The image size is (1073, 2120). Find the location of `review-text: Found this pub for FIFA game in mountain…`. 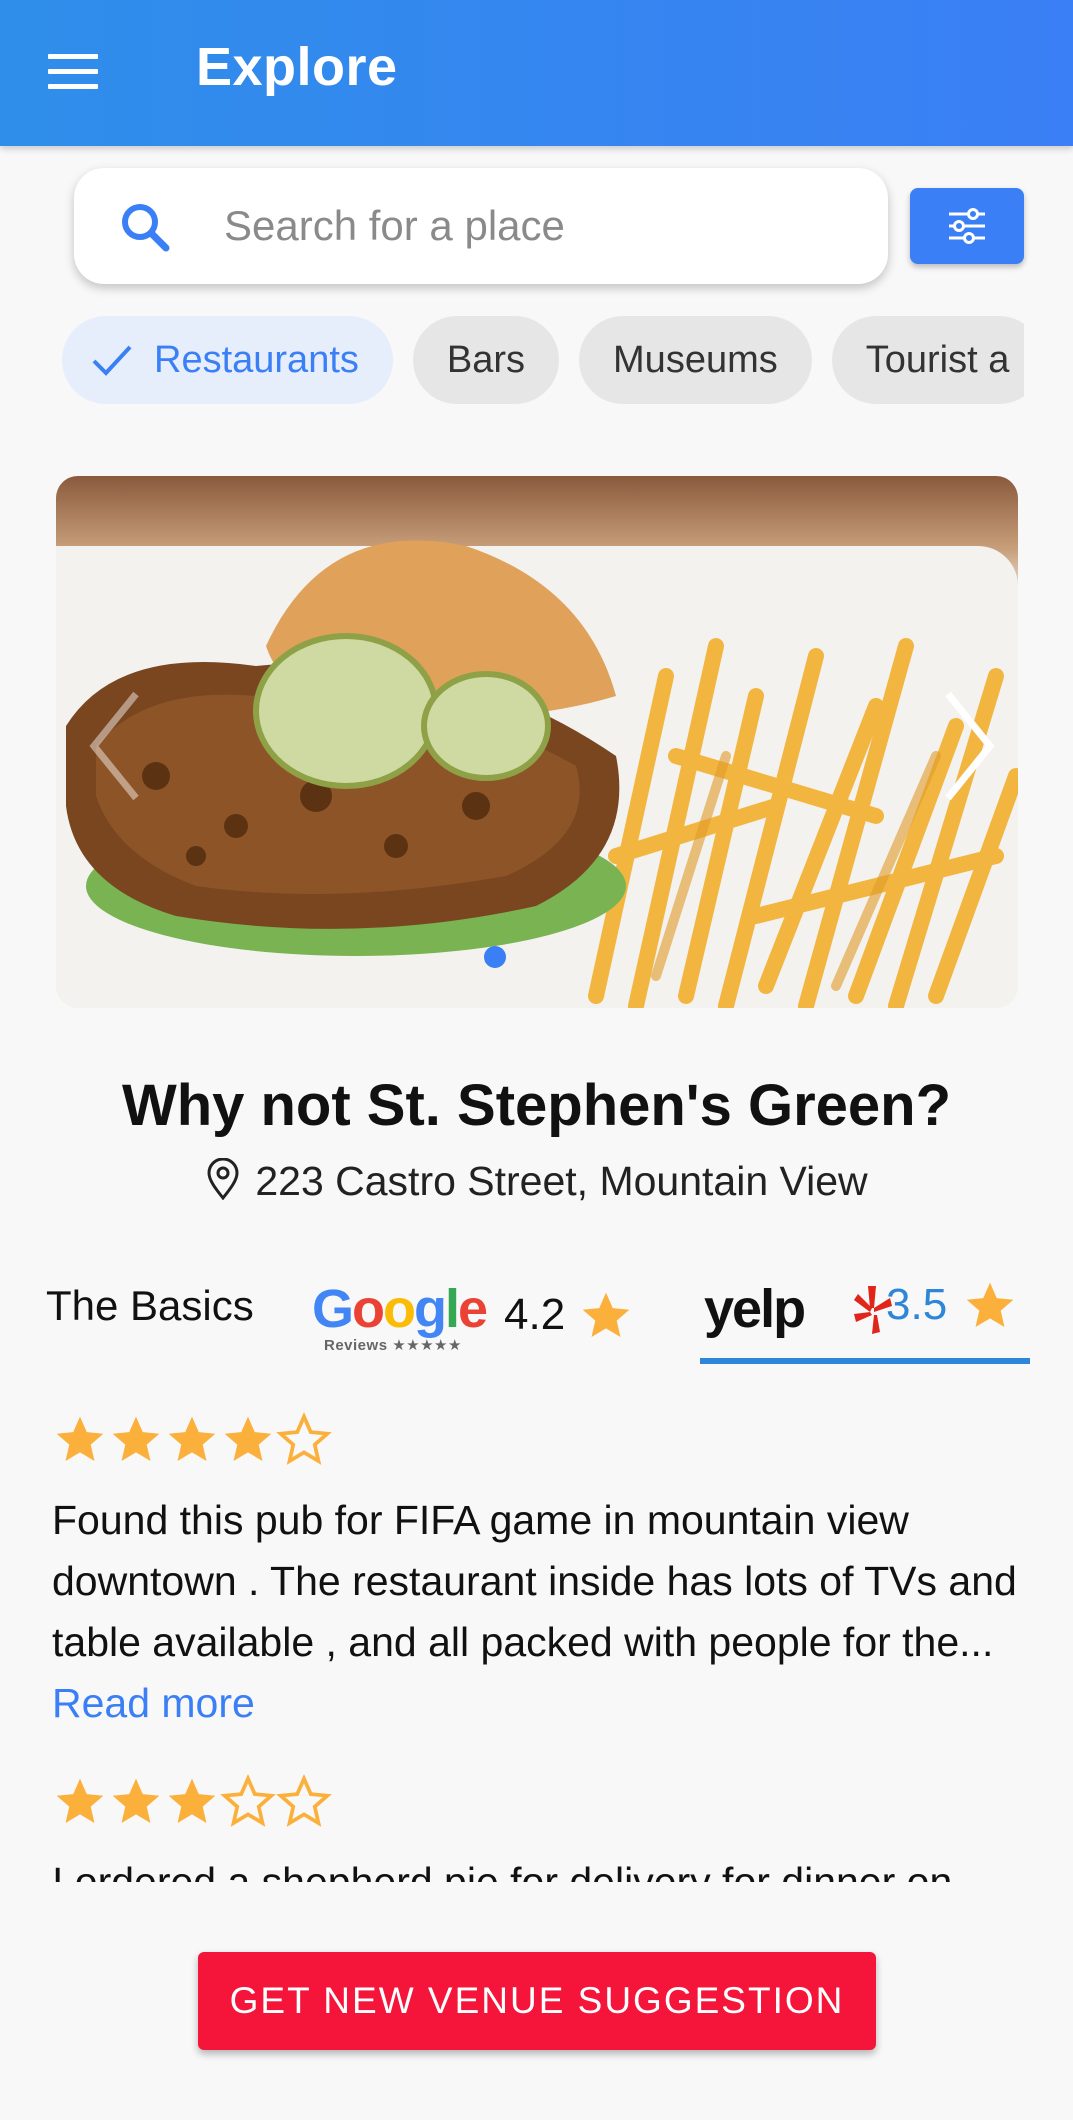

review-text: Found this pub for FIFA game in mountain… is located at coordinates (536, 1612).